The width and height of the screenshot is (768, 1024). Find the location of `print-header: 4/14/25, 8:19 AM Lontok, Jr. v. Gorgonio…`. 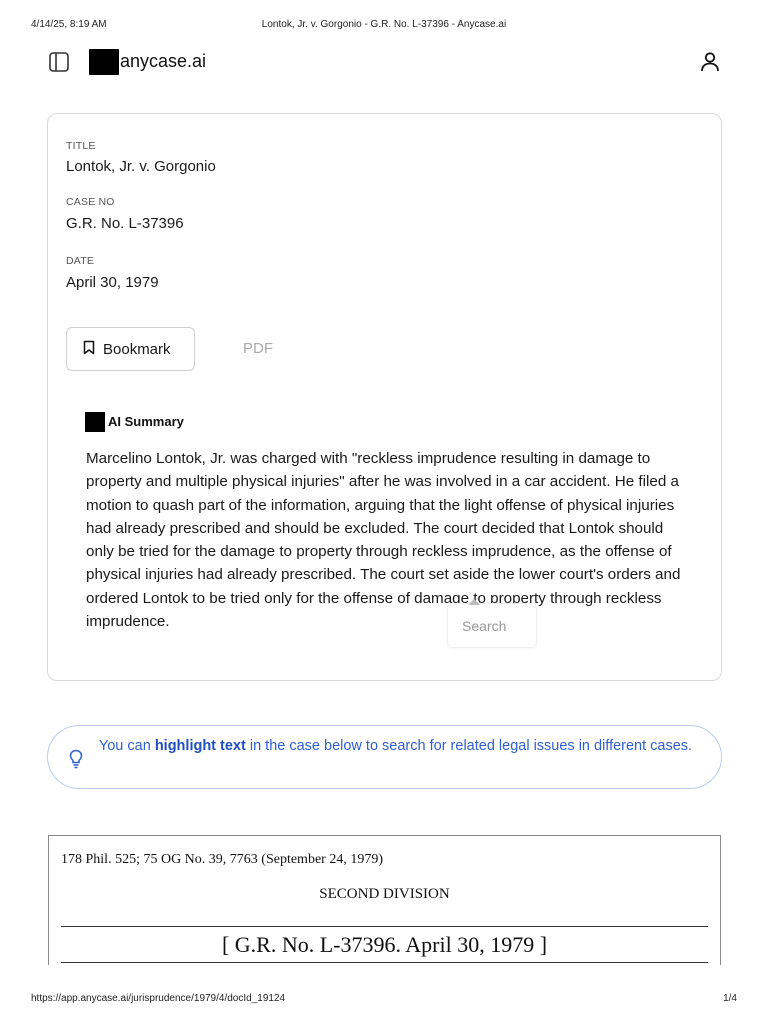

print-header: 4/14/25, 8:19 AM Lontok, Jr. v. Gorgonio… is located at coordinates (384, 26).